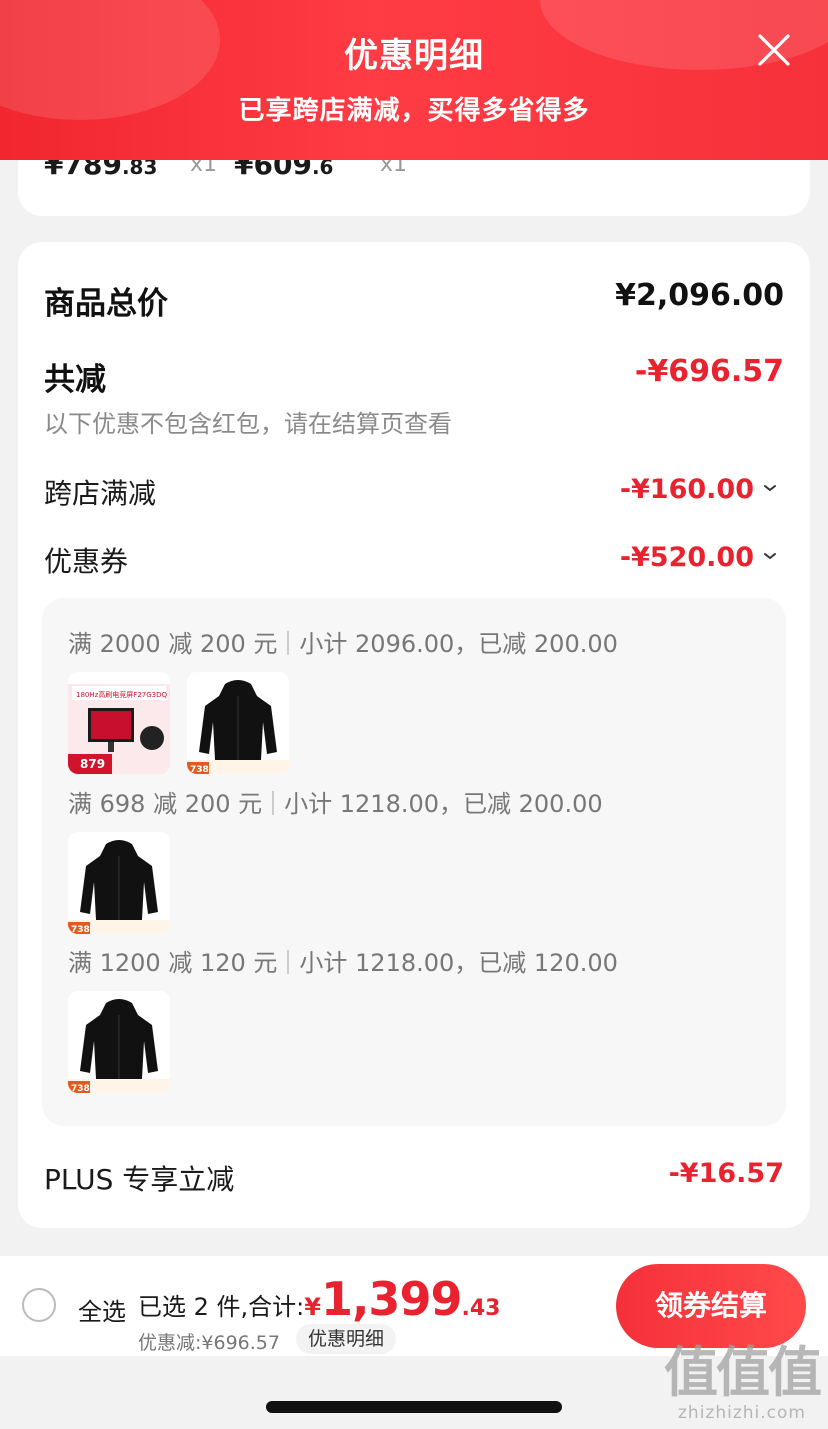 This screenshot has height=1429, width=828. Describe the element at coordinates (742, 1413) in the screenshot. I see `watermark-url: zhizhizhi.com` at that location.